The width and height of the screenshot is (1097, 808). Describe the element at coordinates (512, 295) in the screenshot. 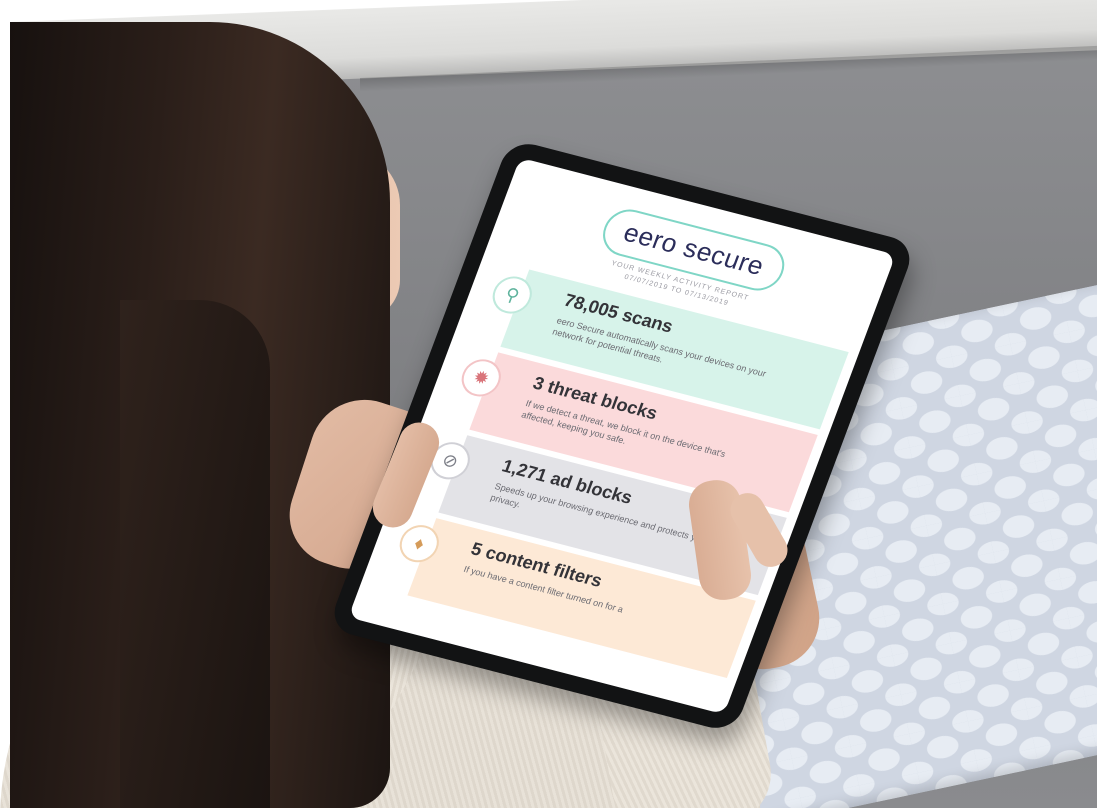

I see `magnifier-icon: ⚲` at that location.